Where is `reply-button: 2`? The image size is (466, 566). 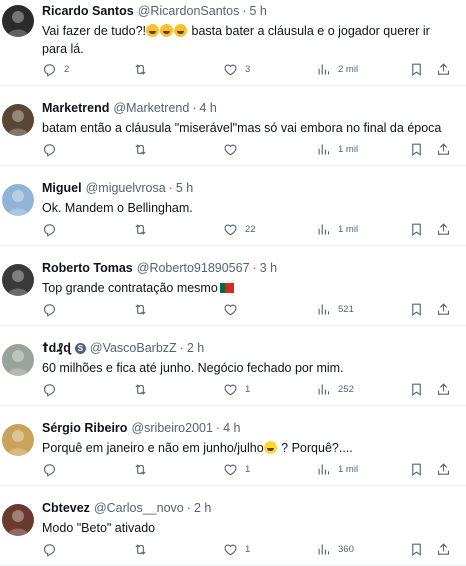
reply-button: 2 is located at coordinates (55, 69).